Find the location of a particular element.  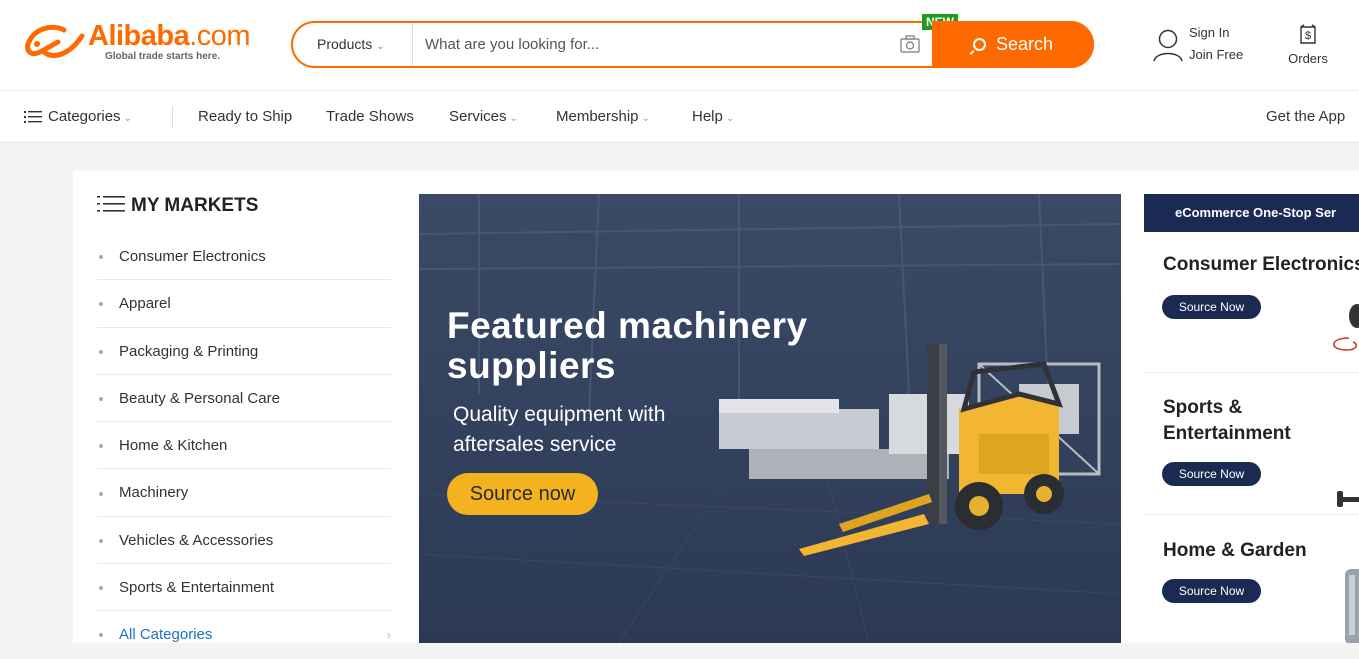

market-item-apparel: Apparel is located at coordinates (244, 304).